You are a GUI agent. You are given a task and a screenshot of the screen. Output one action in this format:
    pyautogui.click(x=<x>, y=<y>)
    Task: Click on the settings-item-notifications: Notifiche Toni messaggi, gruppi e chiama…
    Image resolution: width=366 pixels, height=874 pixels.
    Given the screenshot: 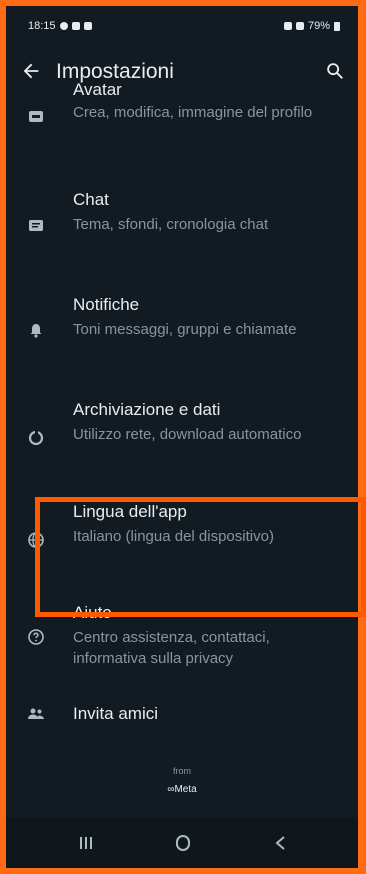 What is the action you would take?
    pyautogui.click(x=182, y=335)
    